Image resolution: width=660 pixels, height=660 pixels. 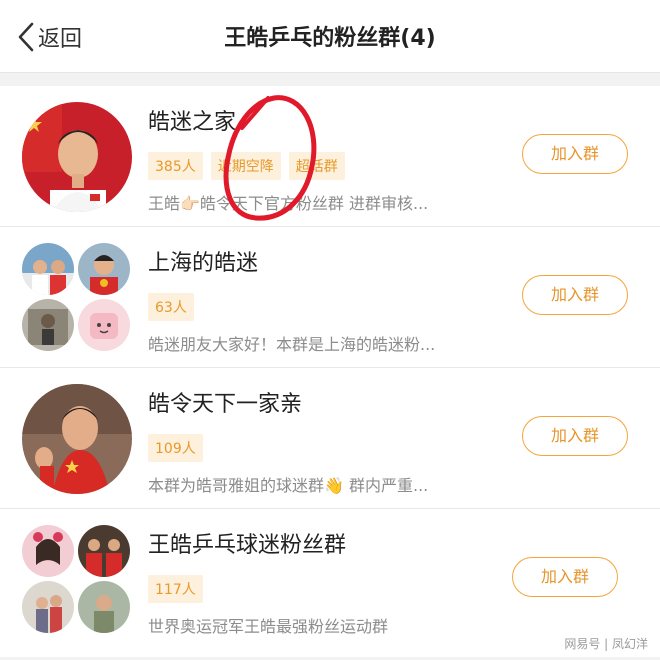 What do you see at coordinates (316, 166) in the screenshot?
I see `type-badge: 超话群` at bounding box center [316, 166].